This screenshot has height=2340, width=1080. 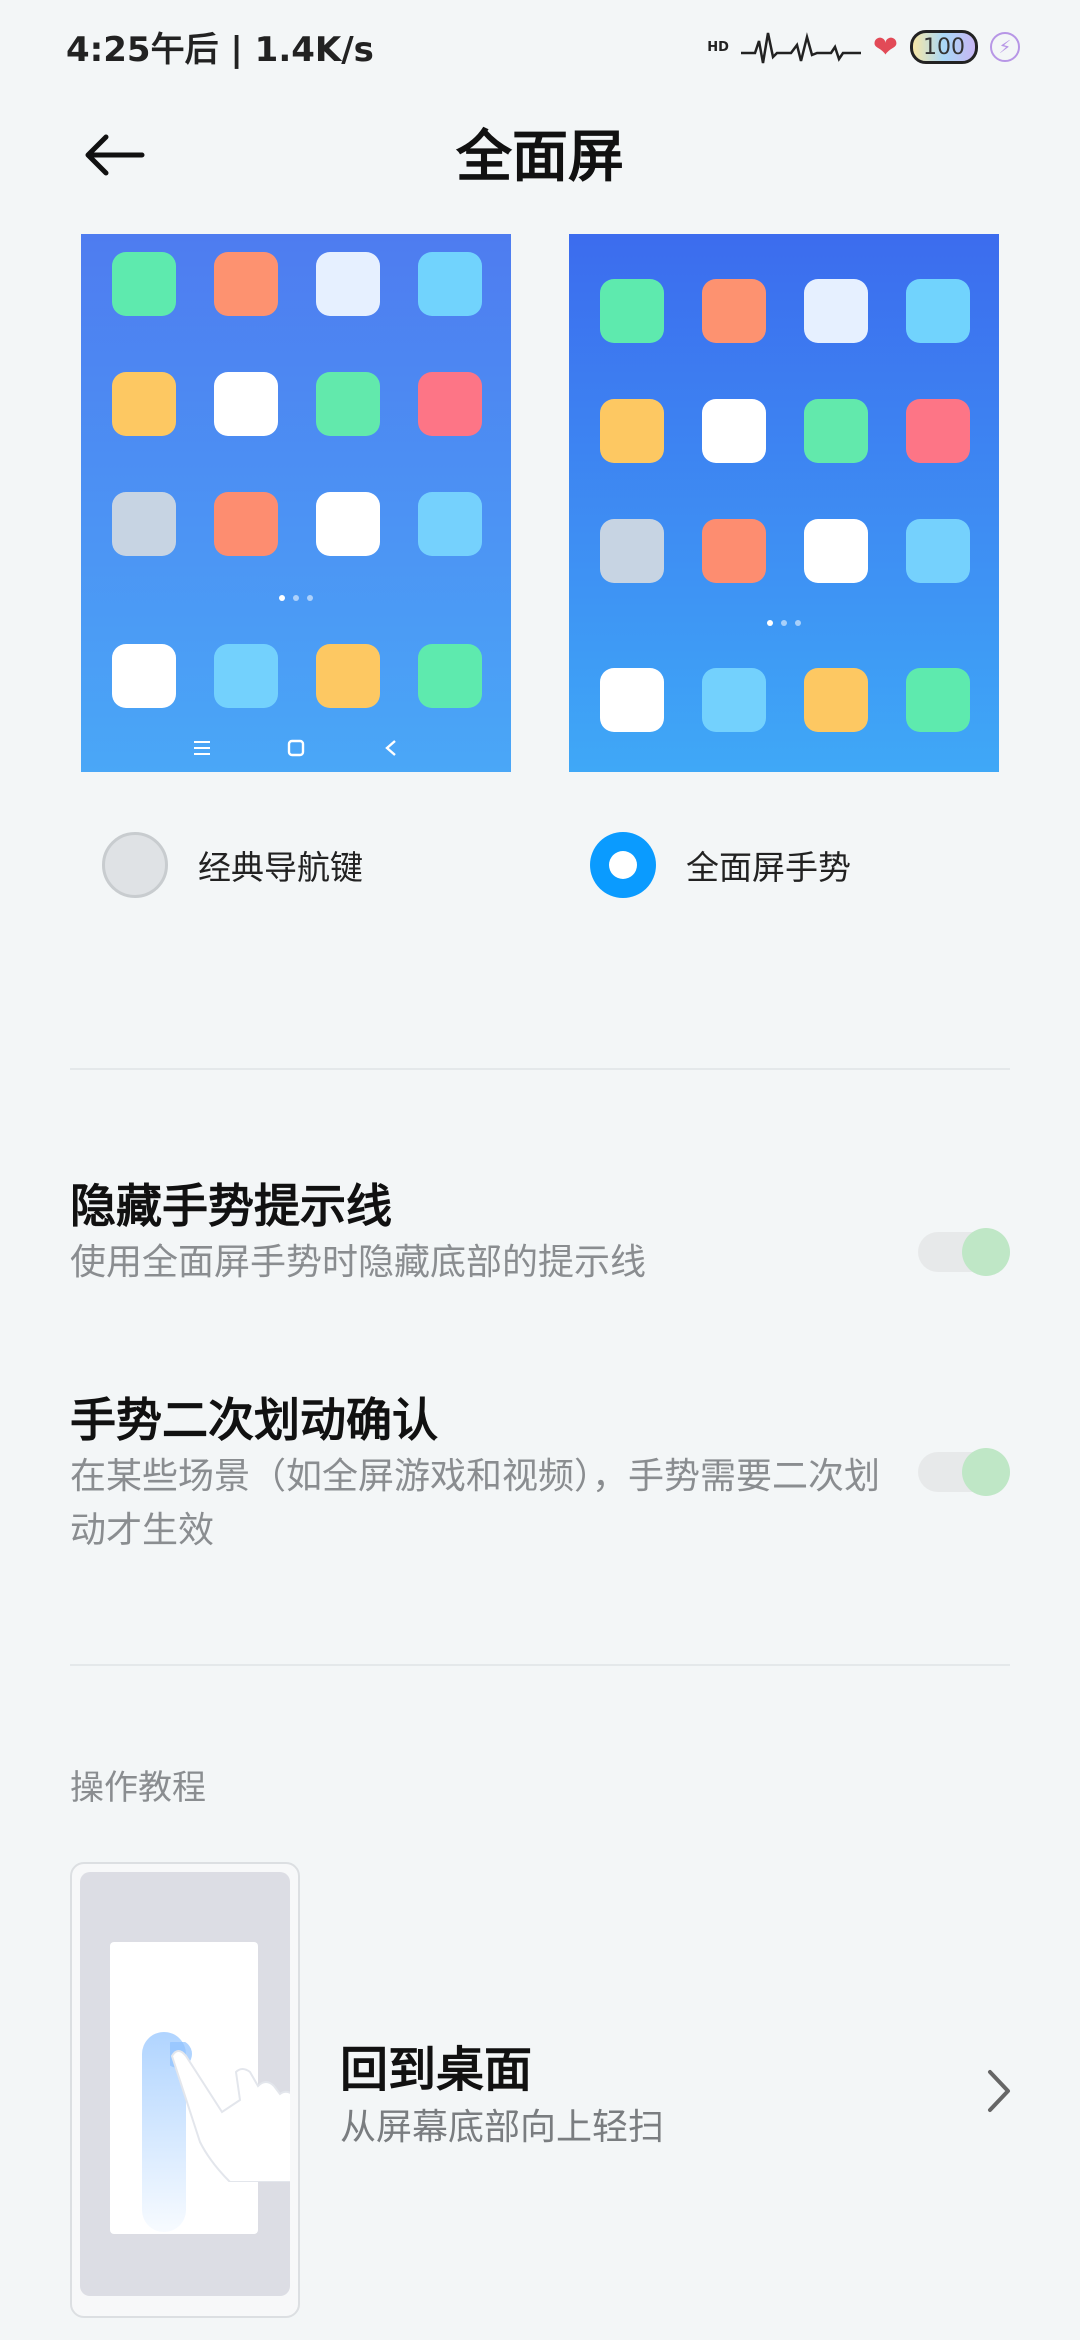 I want to click on option-classic-nav: 经典导航键, so click(x=232, y=865).